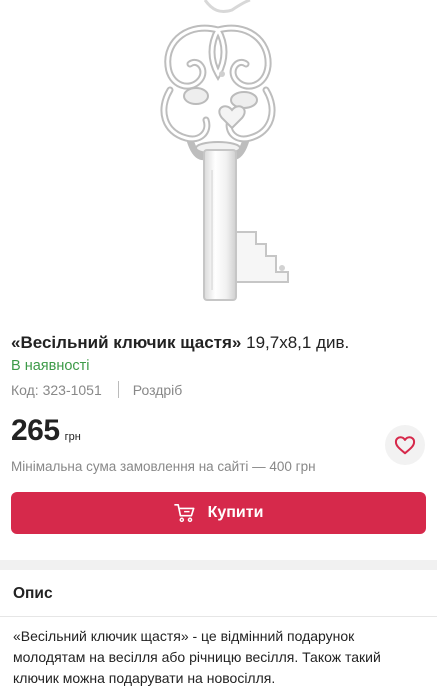  Describe the element at coordinates (118, 389) in the screenshot. I see `meta-divider` at that location.